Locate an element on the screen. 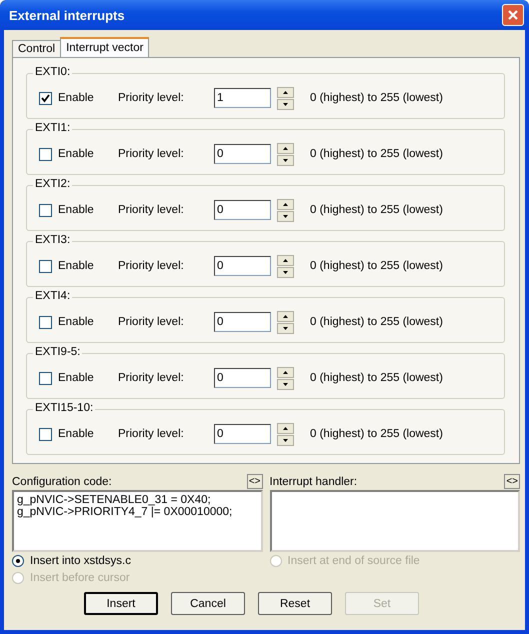  pane-label: Interrupt handler: is located at coordinates (314, 482).